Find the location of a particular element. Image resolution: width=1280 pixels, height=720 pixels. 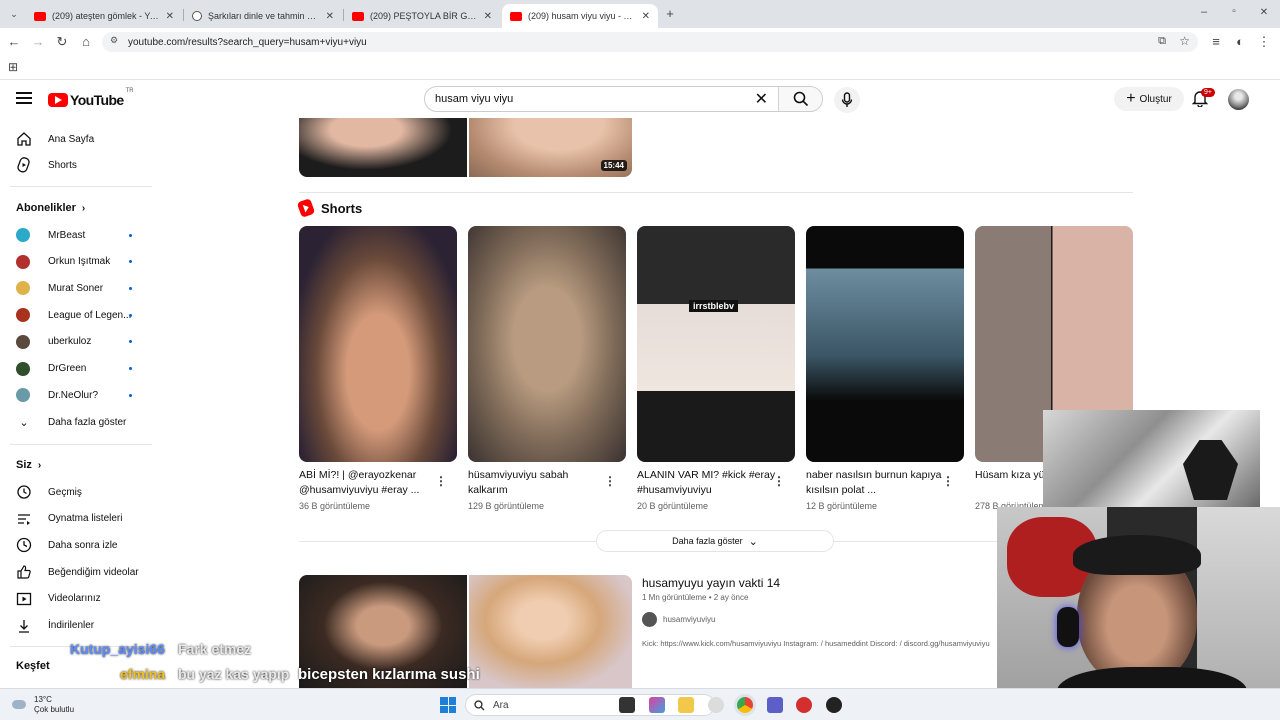

youtube-logo: YouTube TR is located at coordinates (91, 98).